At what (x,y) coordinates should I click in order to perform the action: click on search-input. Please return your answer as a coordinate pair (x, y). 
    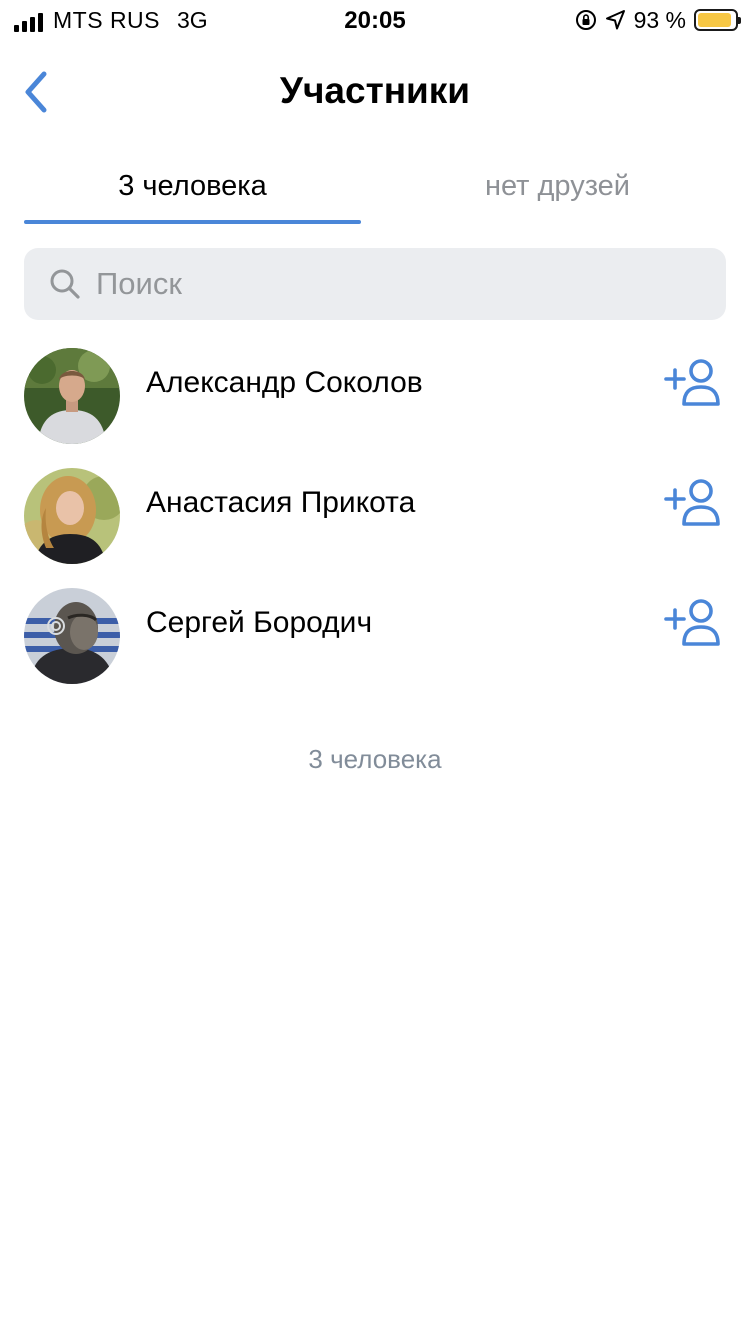
    Looking at the image, I should click on (376, 284).